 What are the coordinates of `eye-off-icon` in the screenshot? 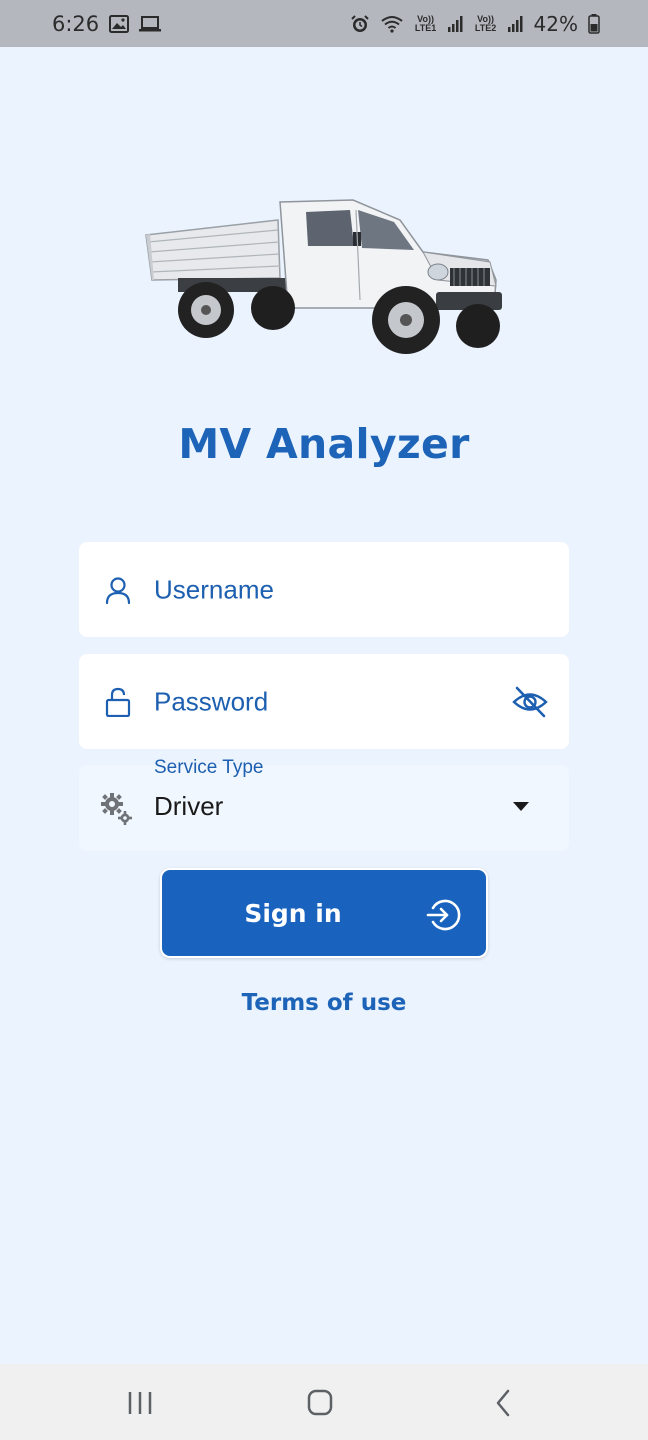 It's located at (530, 702).